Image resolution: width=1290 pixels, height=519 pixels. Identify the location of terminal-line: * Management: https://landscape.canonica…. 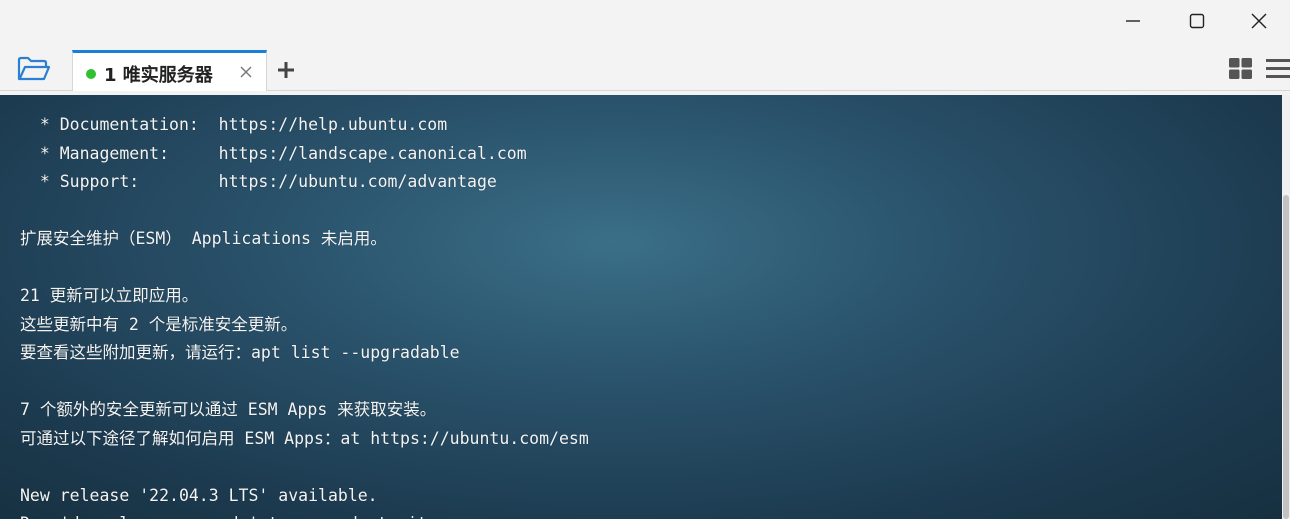
(273, 153).